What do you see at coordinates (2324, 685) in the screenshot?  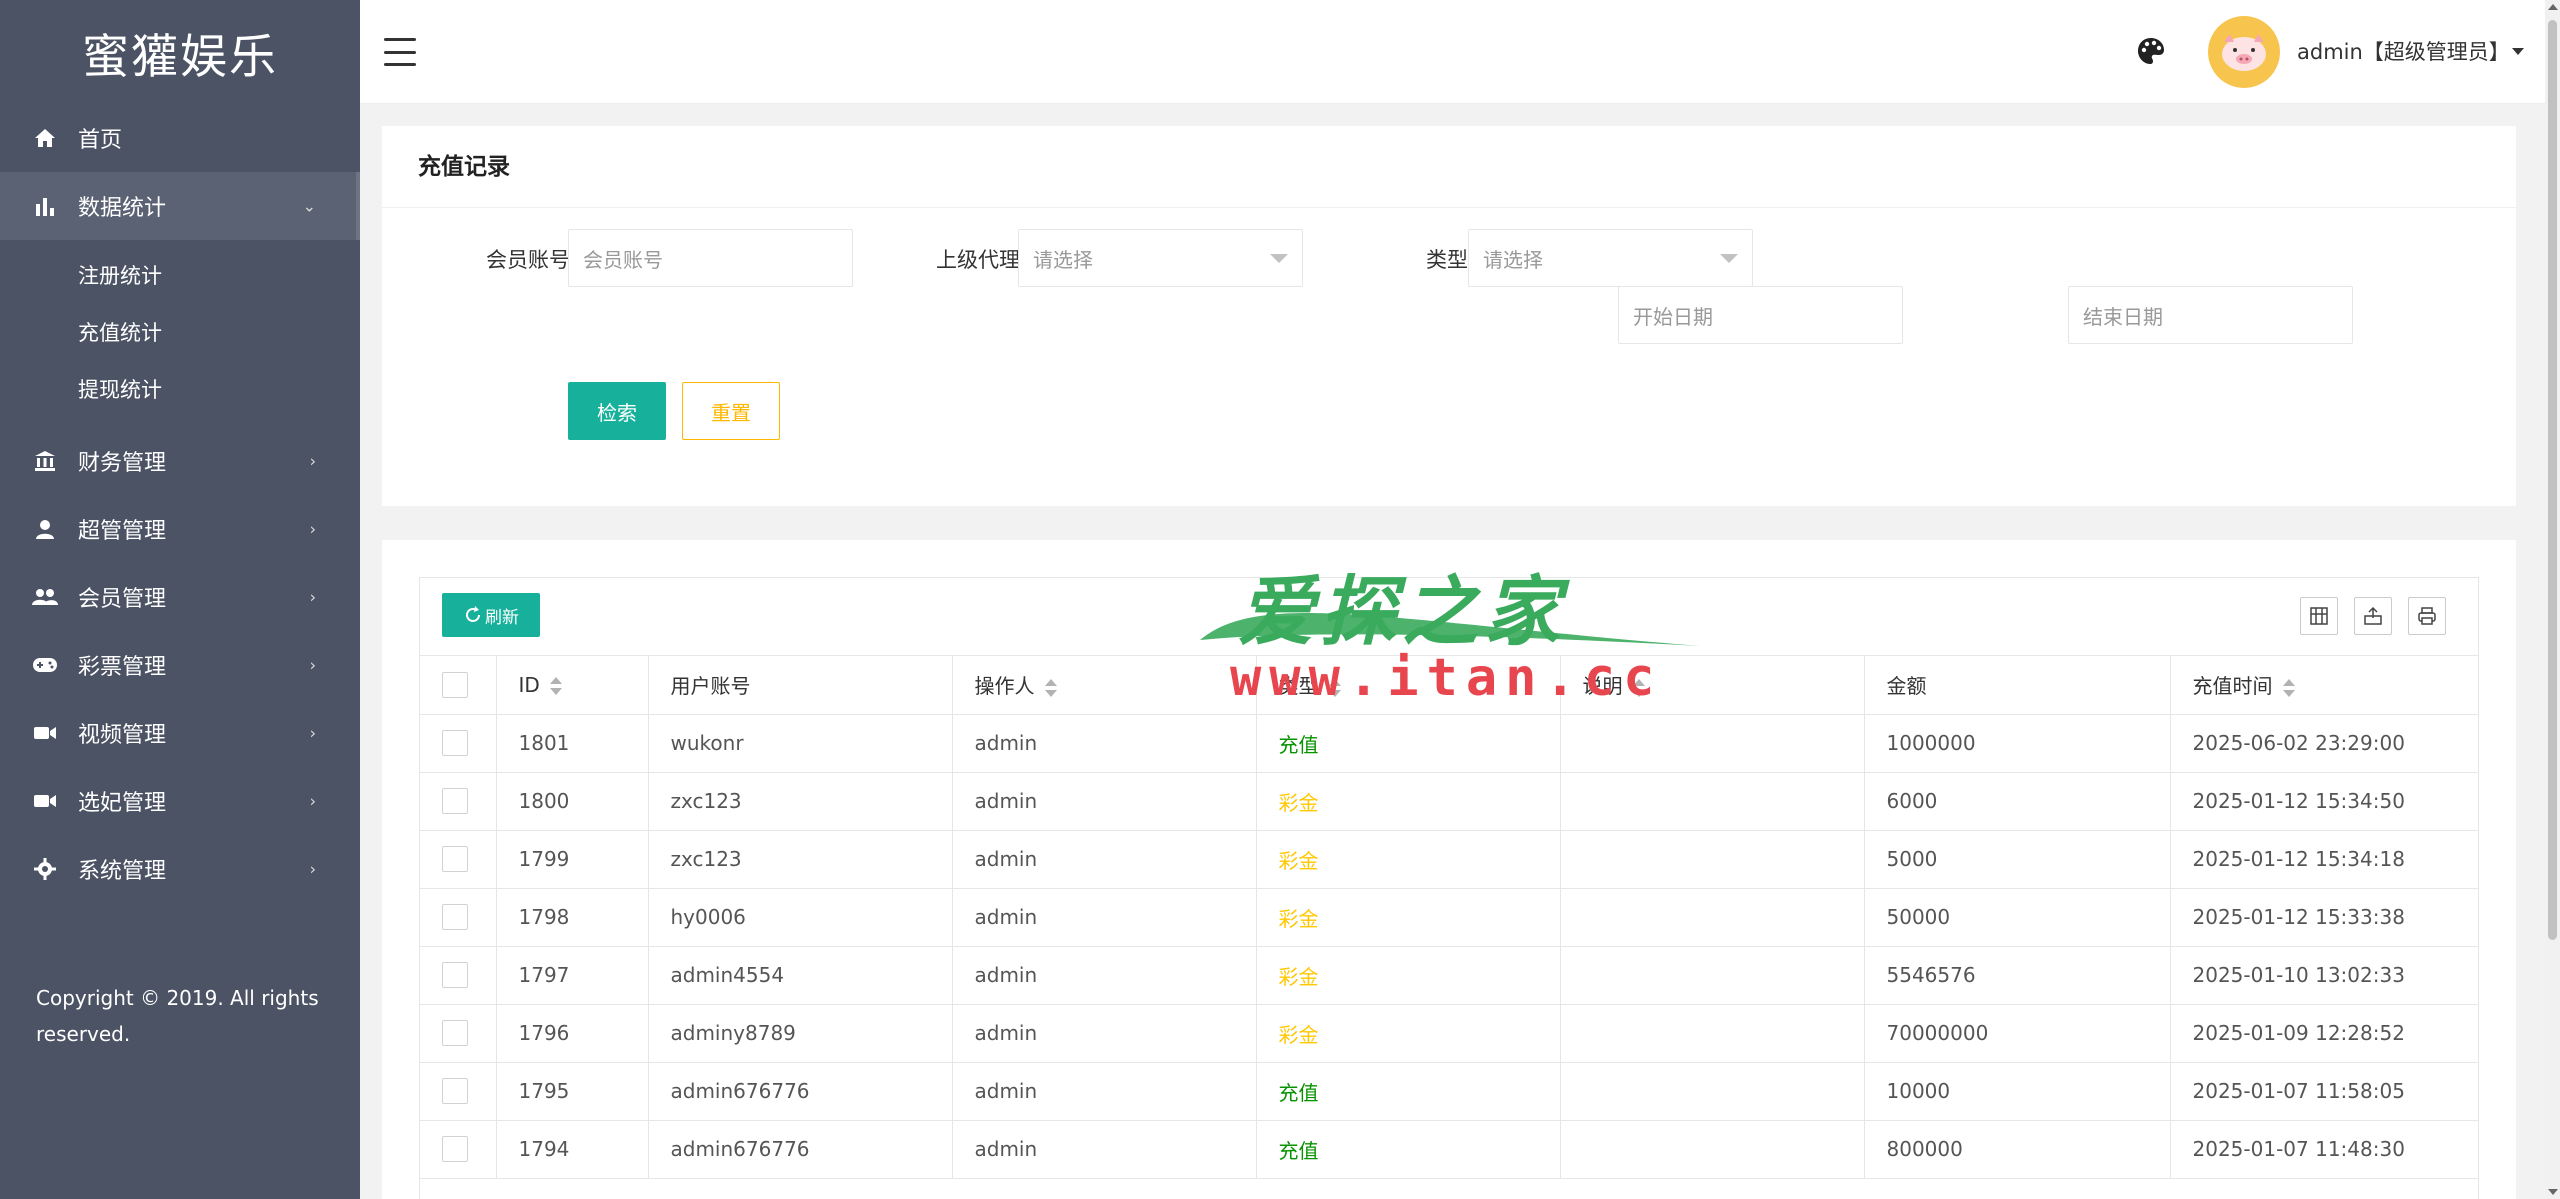 I see `col-time: 充值时间` at bounding box center [2324, 685].